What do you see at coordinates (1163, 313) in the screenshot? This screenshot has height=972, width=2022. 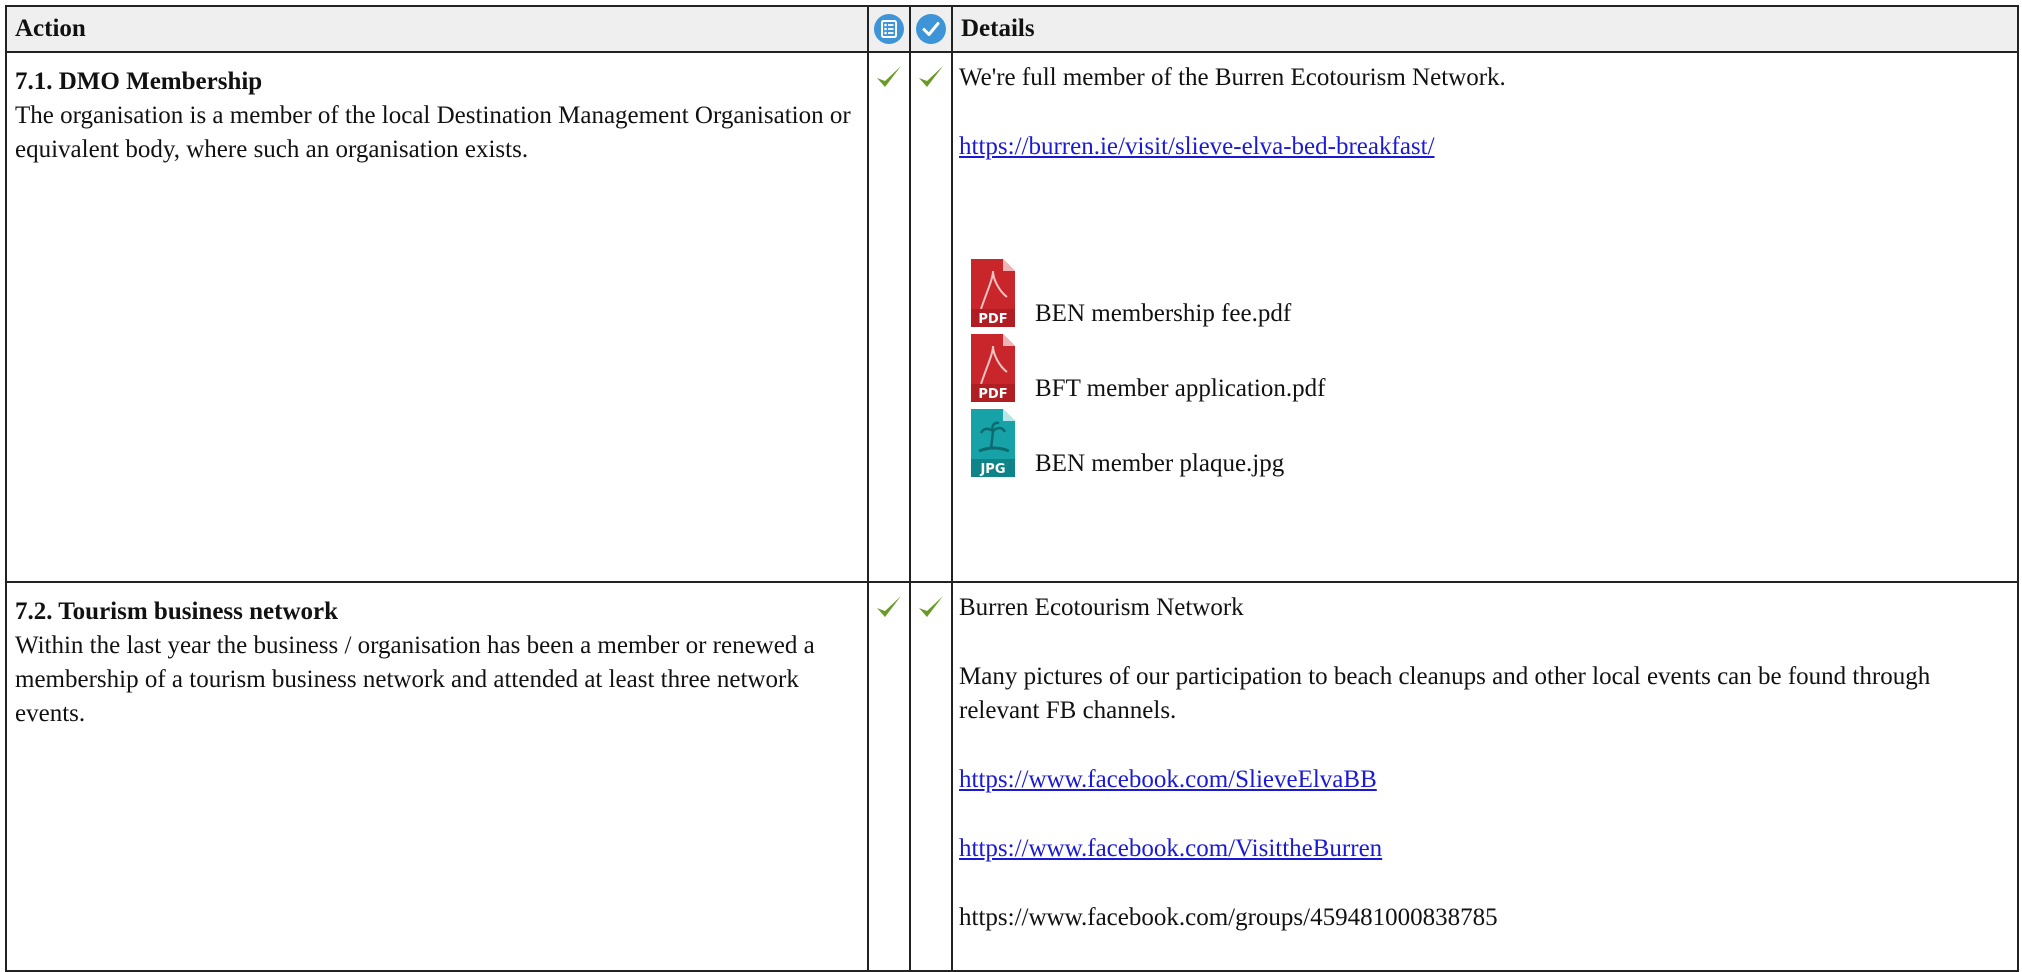 I see `attachment-name: BEN membership fee.pdf` at bounding box center [1163, 313].